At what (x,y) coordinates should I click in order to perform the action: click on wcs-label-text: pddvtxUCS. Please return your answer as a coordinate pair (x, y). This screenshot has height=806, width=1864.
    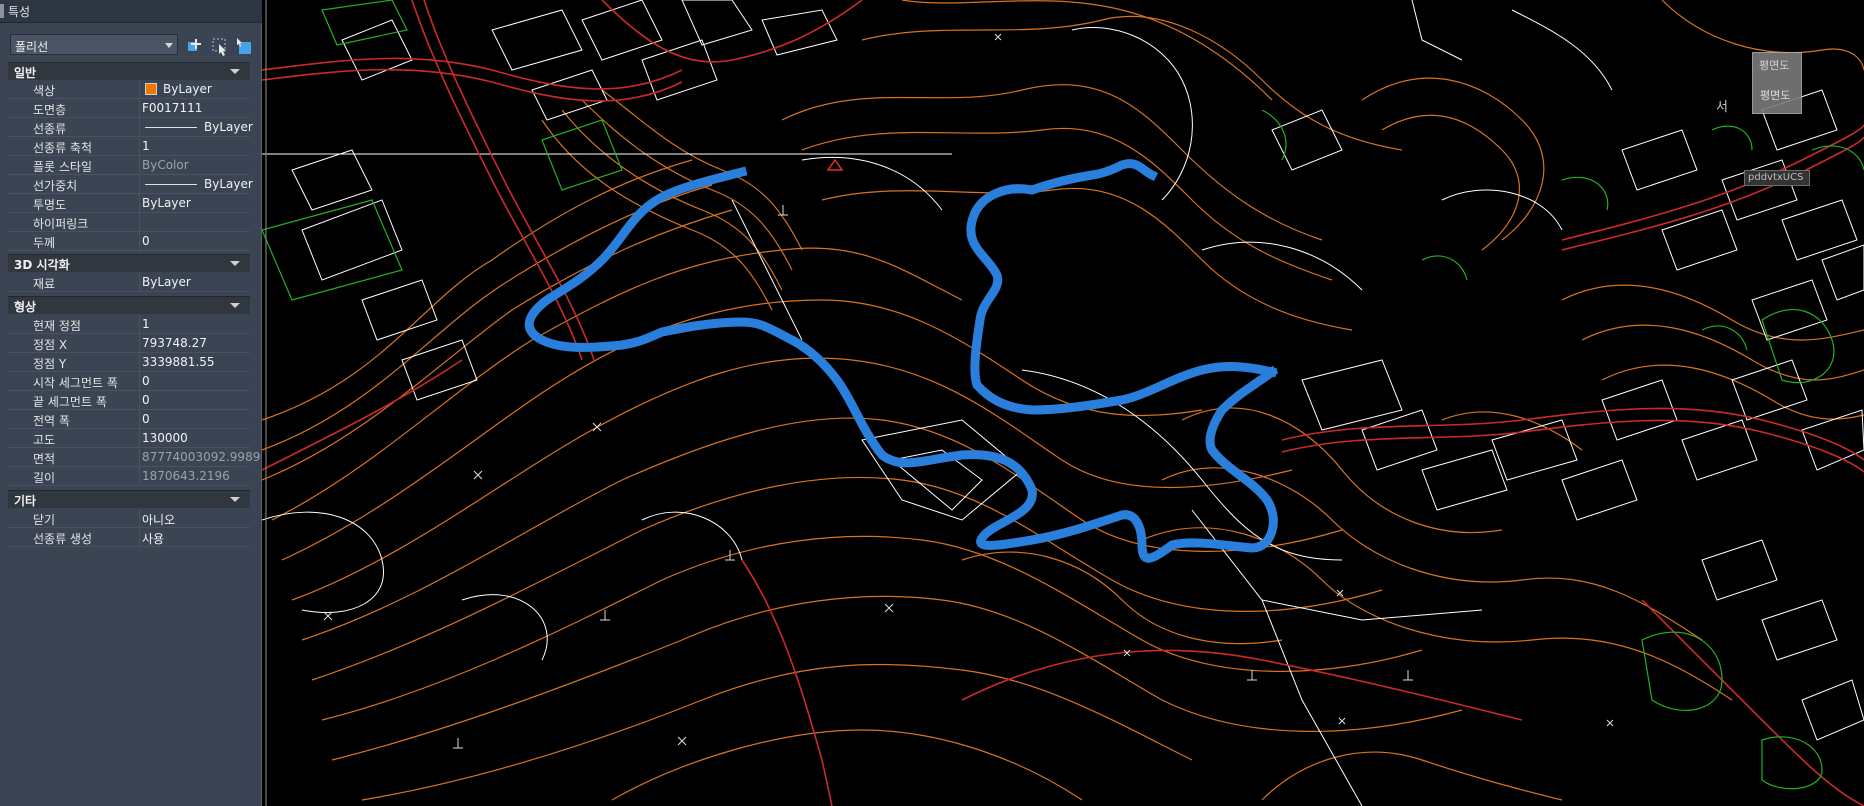
    Looking at the image, I should click on (1776, 177).